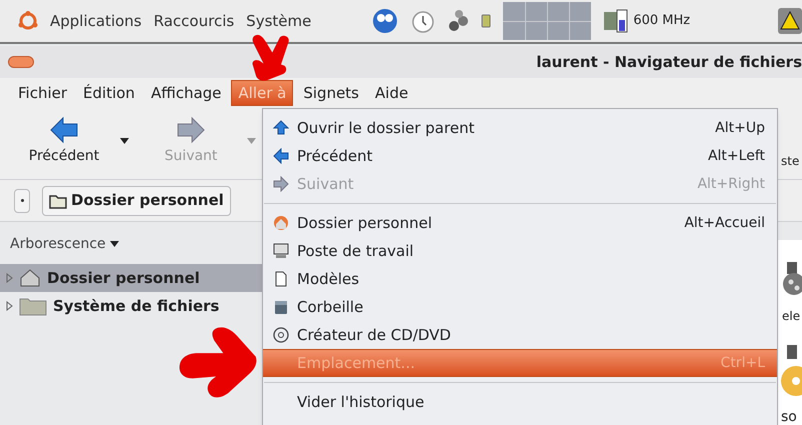  What do you see at coordinates (136, 201) in the screenshot?
I see `location-button: Dossier personnel` at bounding box center [136, 201].